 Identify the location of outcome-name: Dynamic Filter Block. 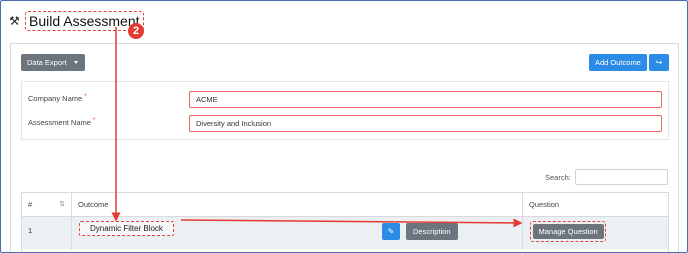
(126, 228).